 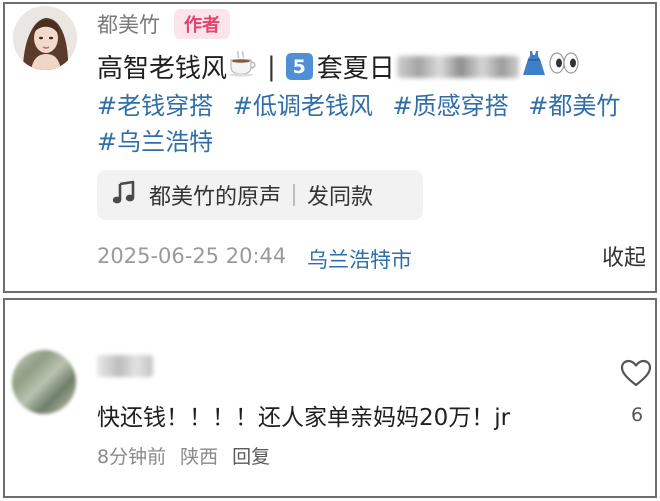 I want to click on music-note-icon, so click(x=124, y=195).